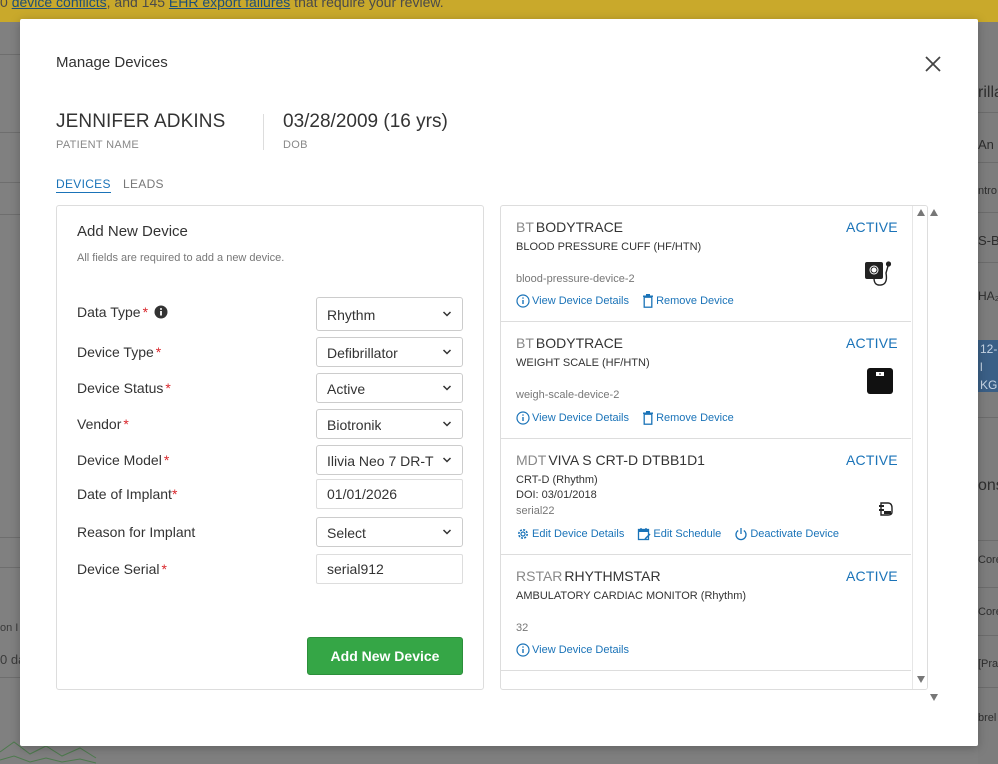  What do you see at coordinates (988, 92) in the screenshot?
I see `background-text: rilla` at bounding box center [988, 92].